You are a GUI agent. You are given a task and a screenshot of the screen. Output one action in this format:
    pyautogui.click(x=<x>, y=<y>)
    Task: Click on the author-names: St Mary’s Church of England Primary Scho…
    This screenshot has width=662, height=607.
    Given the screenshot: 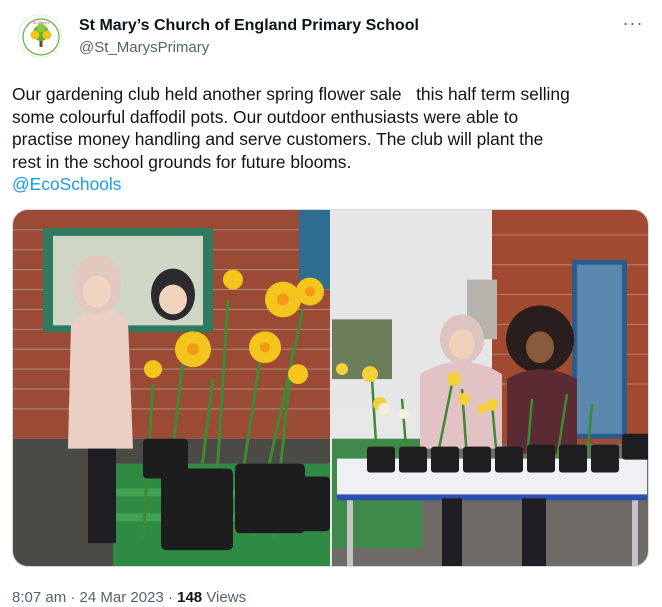 What is the action you would take?
    pyautogui.click(x=249, y=37)
    